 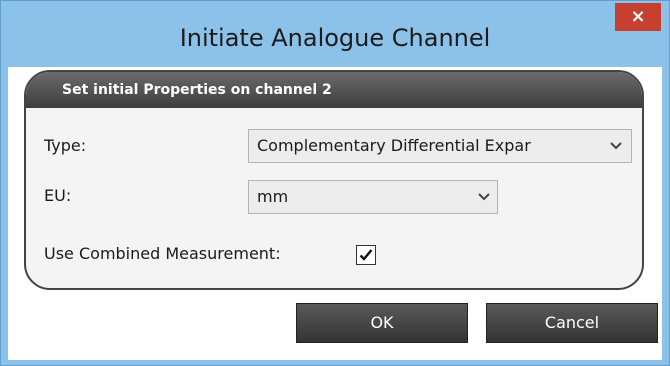 What do you see at coordinates (335, 38) in the screenshot?
I see `dialog-title: Initiate Analogue Channel` at bounding box center [335, 38].